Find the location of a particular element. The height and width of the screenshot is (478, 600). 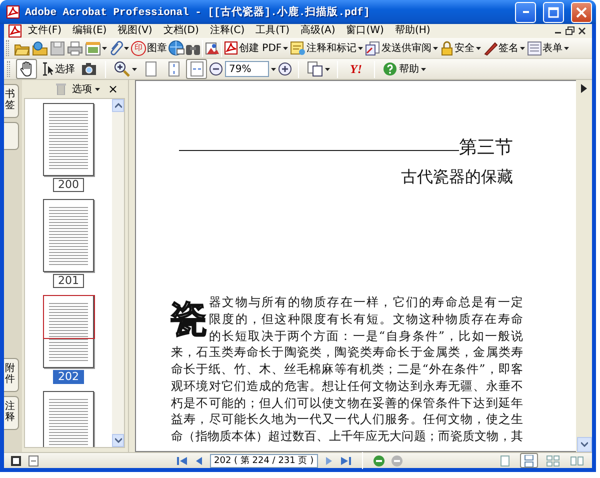

magnifier-plus-icon is located at coordinates (122, 69).